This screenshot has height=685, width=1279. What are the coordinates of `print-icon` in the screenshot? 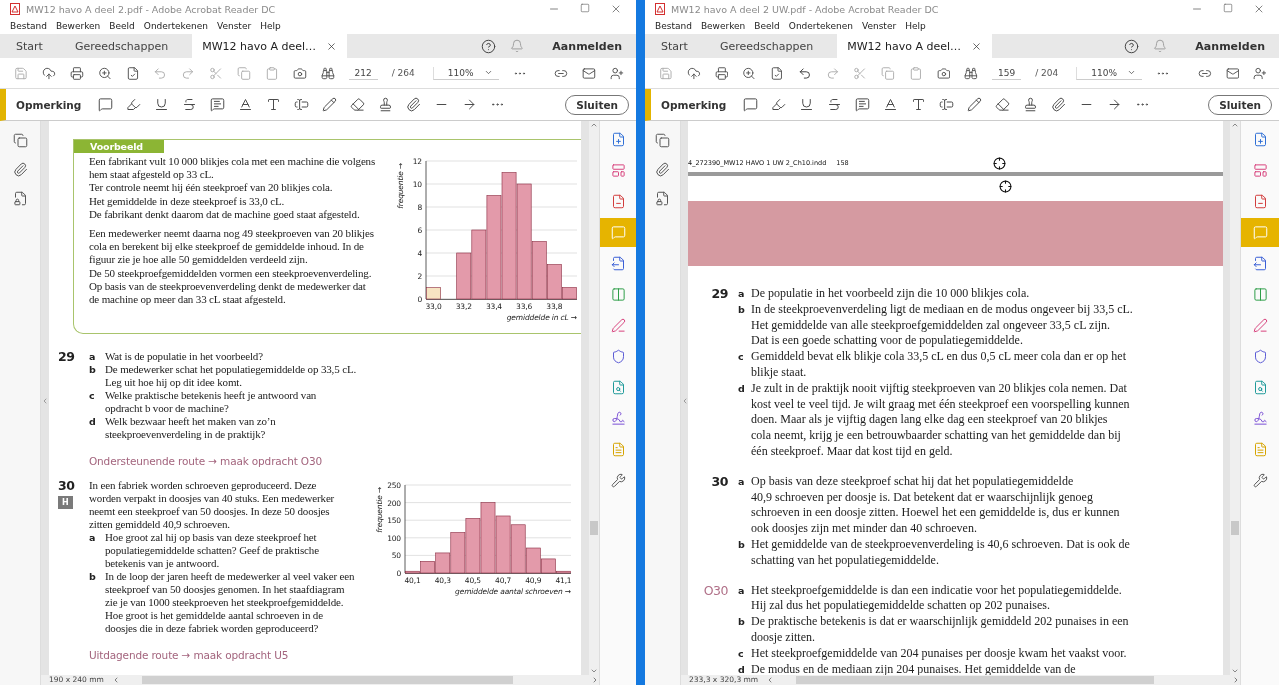 It's located at (76, 73).